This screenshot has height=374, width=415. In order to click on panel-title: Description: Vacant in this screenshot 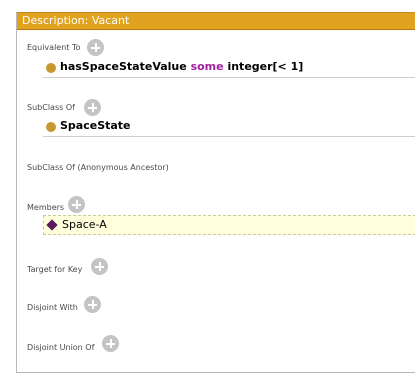, I will do `click(76, 20)`.